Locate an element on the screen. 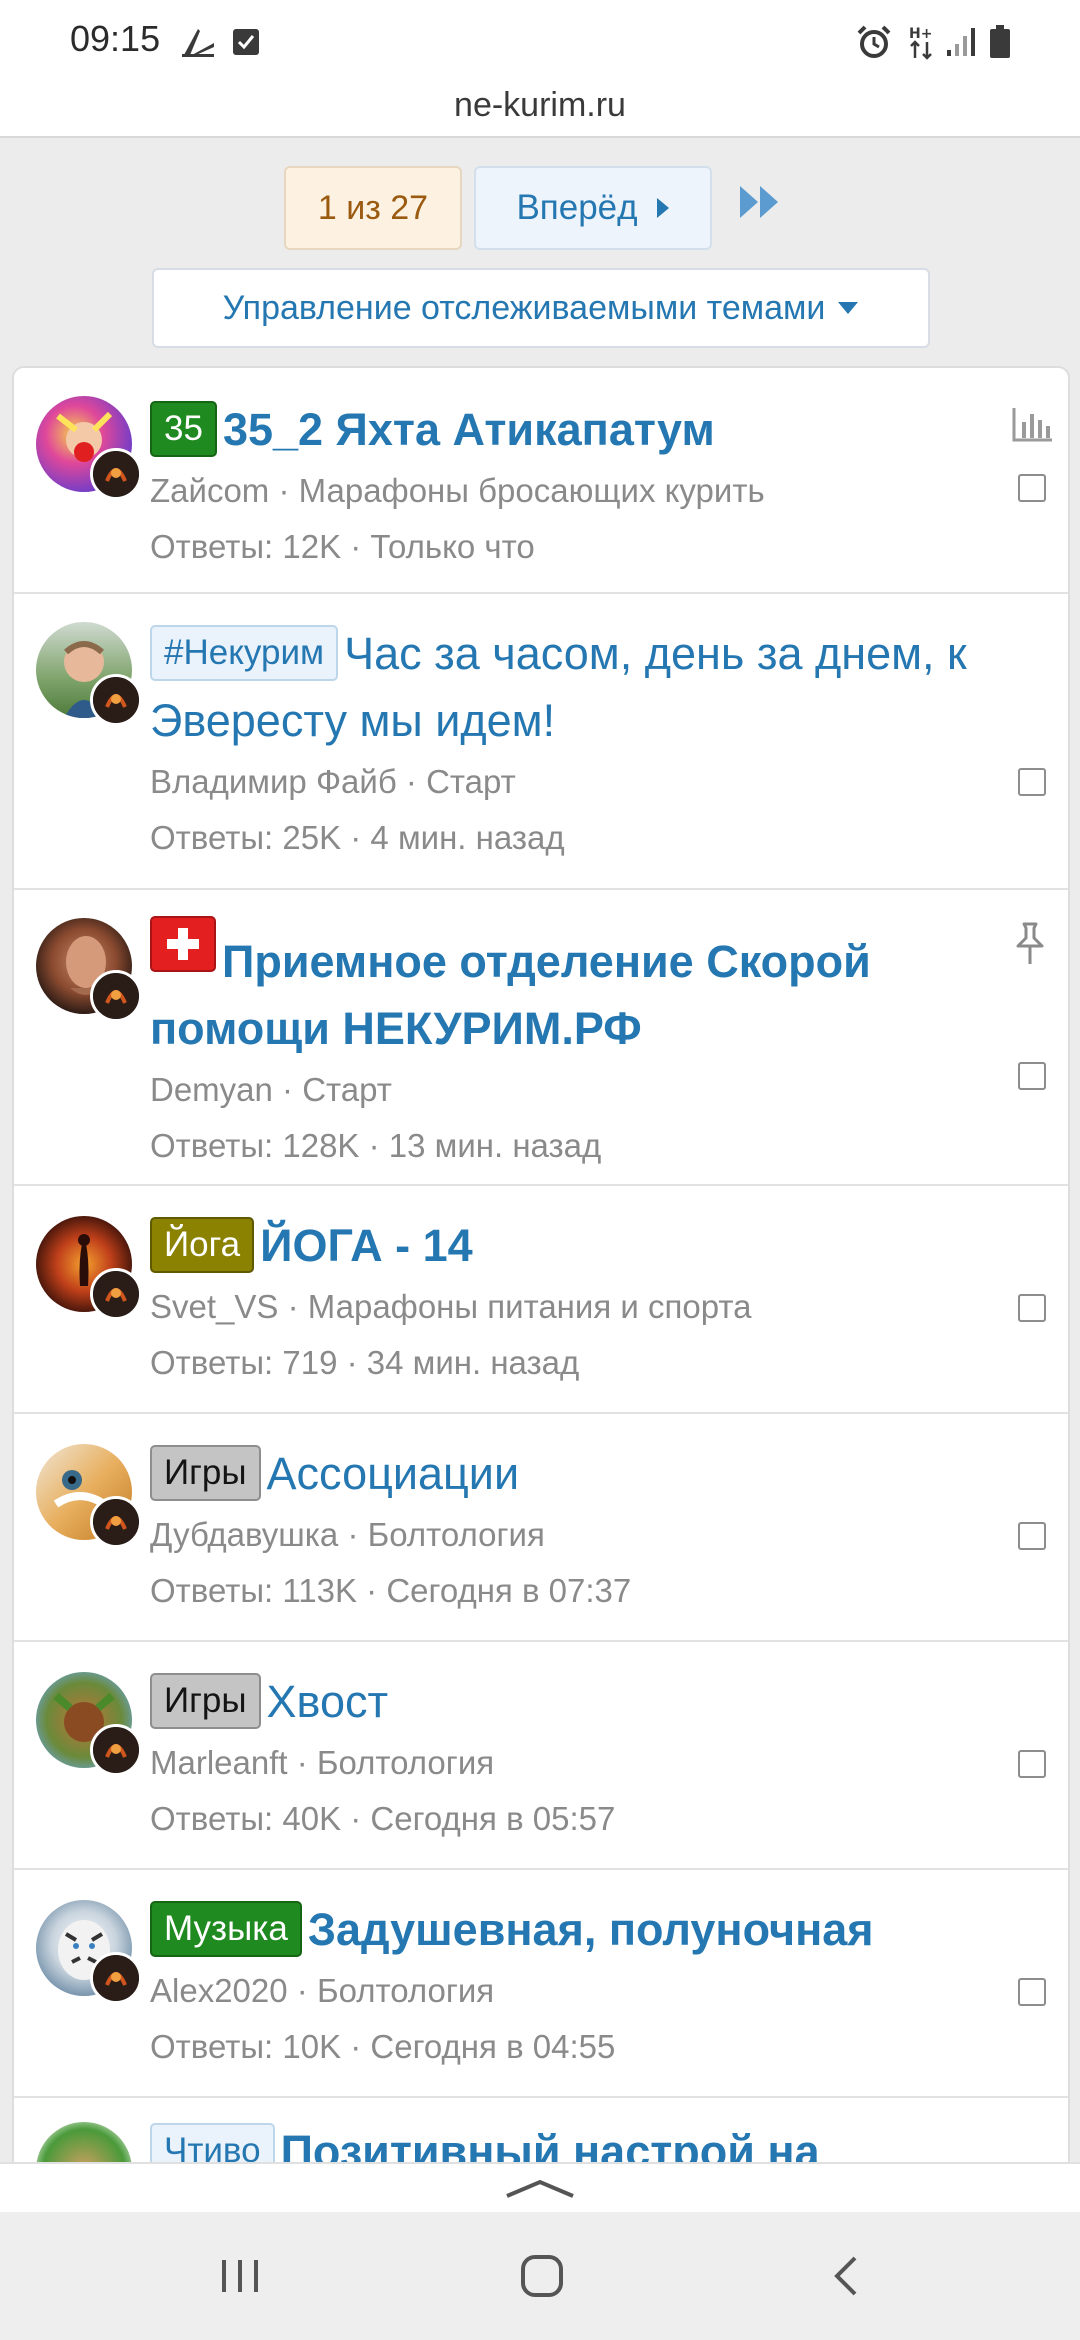  next-page-label: Вперёд is located at coordinates (577, 207).